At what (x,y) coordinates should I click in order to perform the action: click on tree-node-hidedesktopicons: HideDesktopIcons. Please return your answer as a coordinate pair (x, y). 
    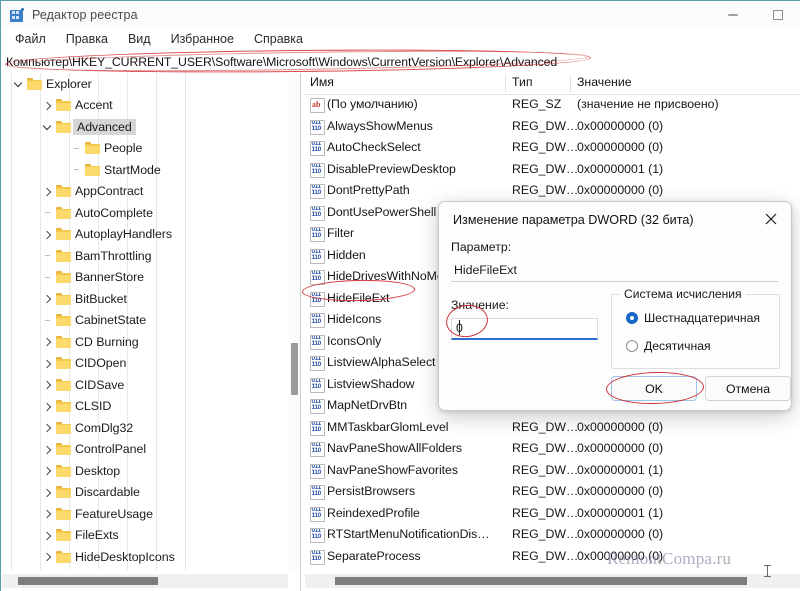
    Looking at the image, I should click on (145, 557).